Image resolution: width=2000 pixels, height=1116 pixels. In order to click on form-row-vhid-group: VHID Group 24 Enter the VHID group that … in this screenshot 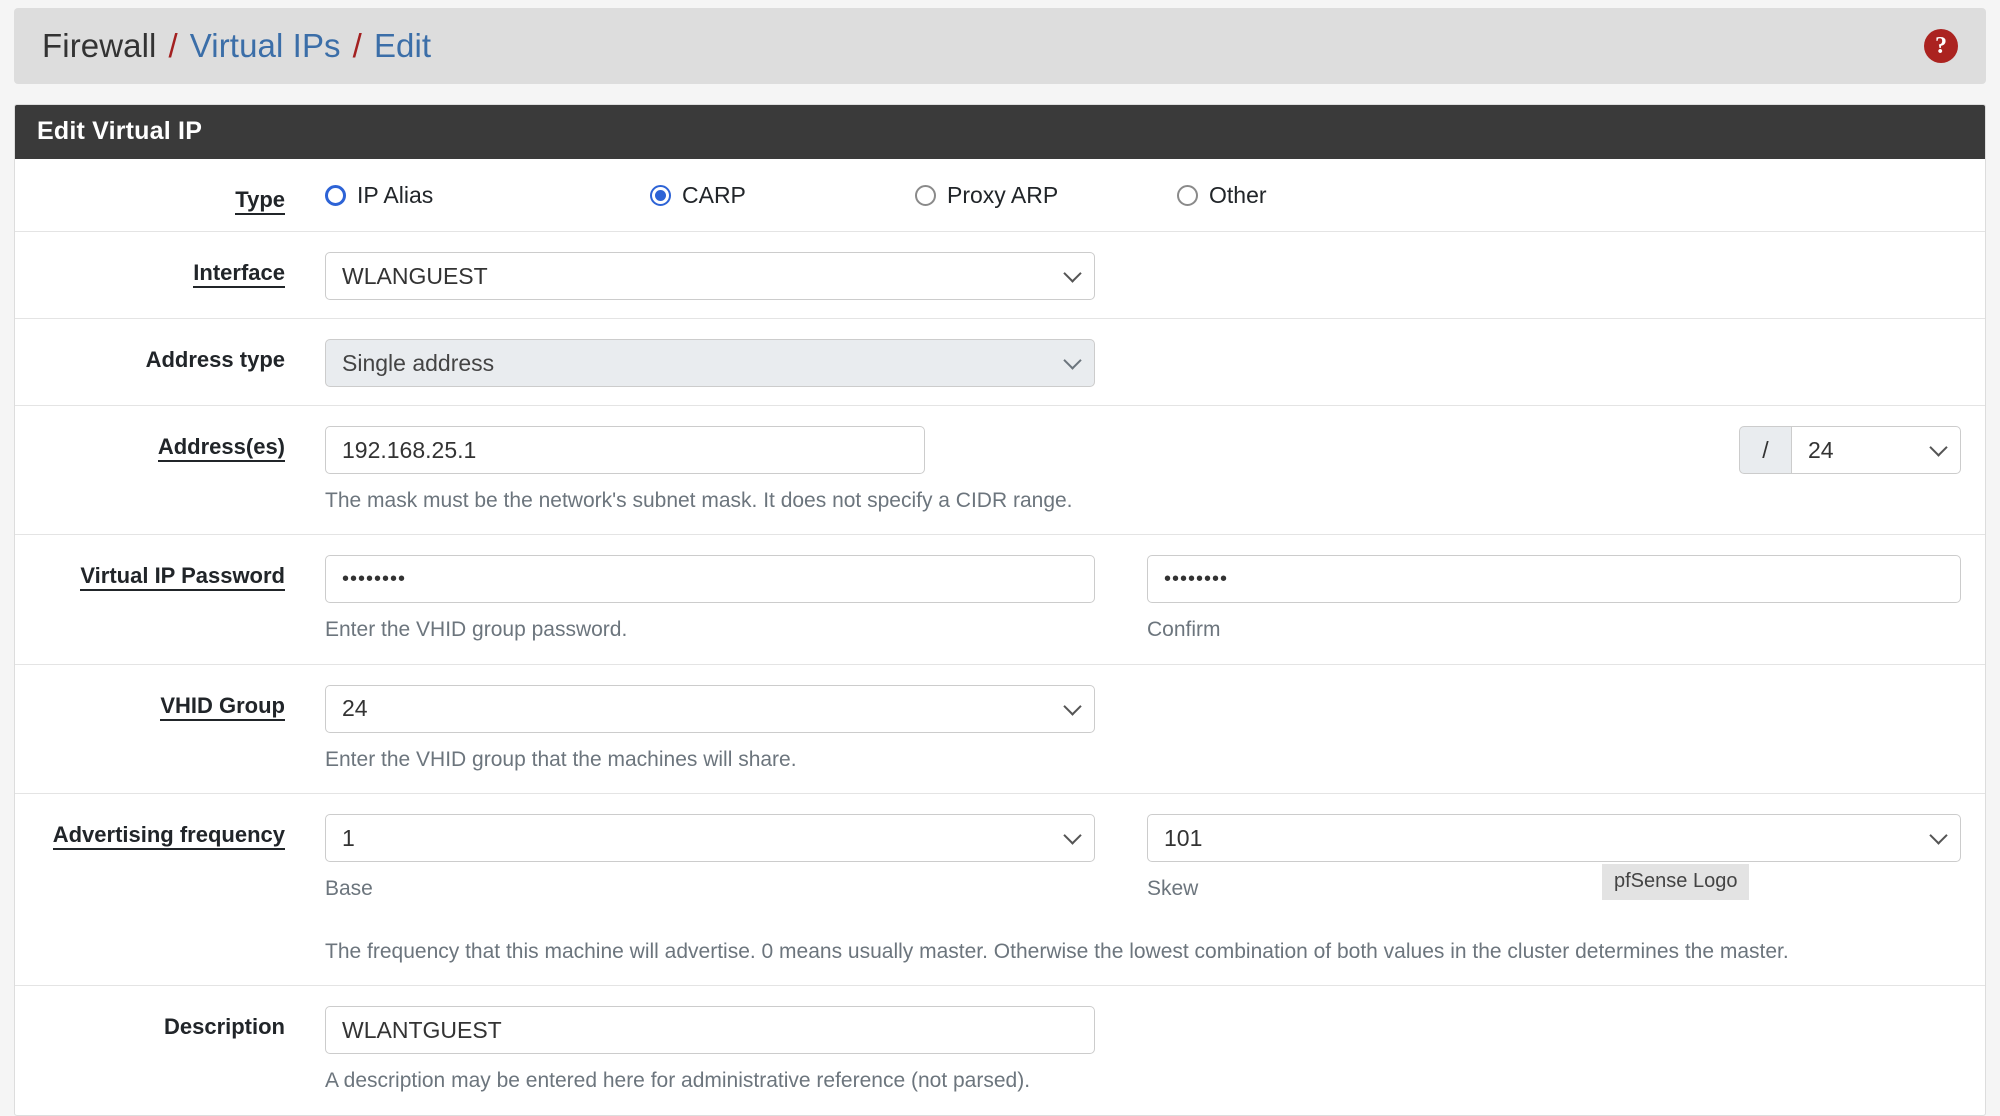, I will do `click(1000, 730)`.